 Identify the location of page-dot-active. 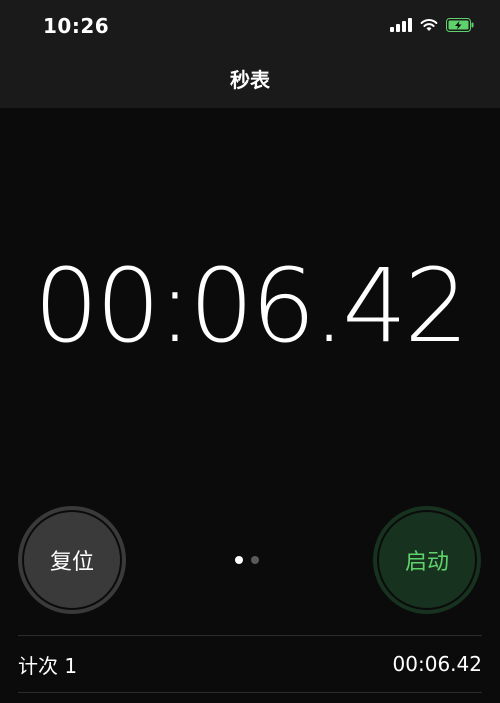
(239, 560).